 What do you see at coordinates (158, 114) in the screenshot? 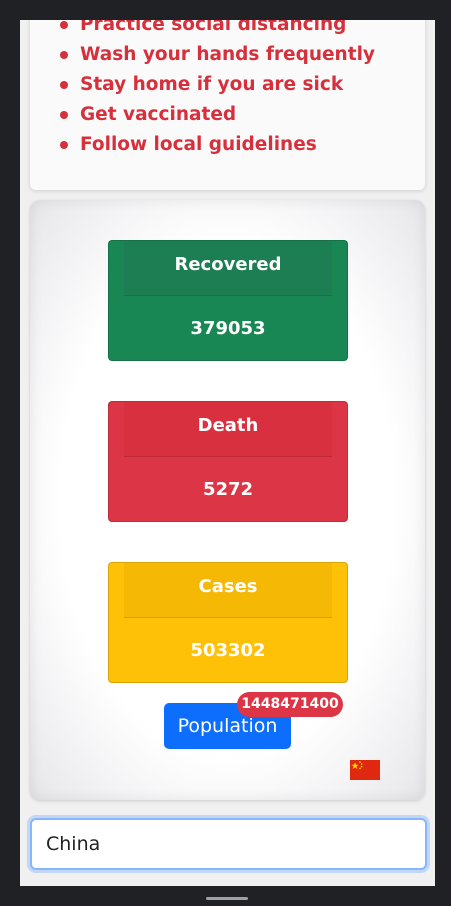
I see `tip-text: Get vaccinated` at bounding box center [158, 114].